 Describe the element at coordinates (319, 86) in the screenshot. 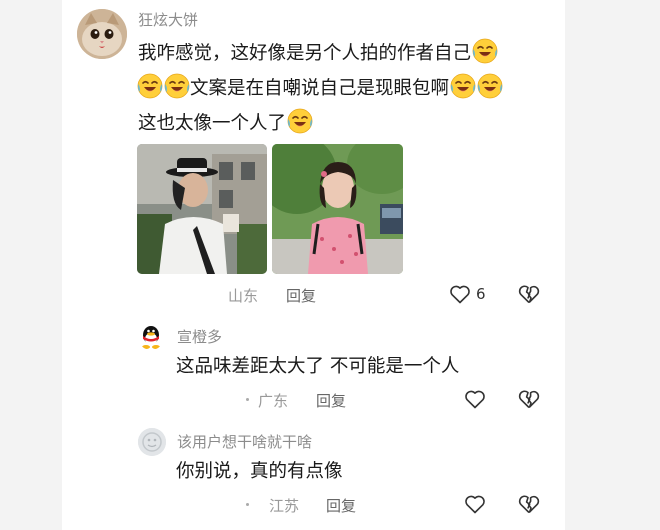

I see `comment-text-line-2: 文案是在自嘲说自己是现眼包啊` at that location.